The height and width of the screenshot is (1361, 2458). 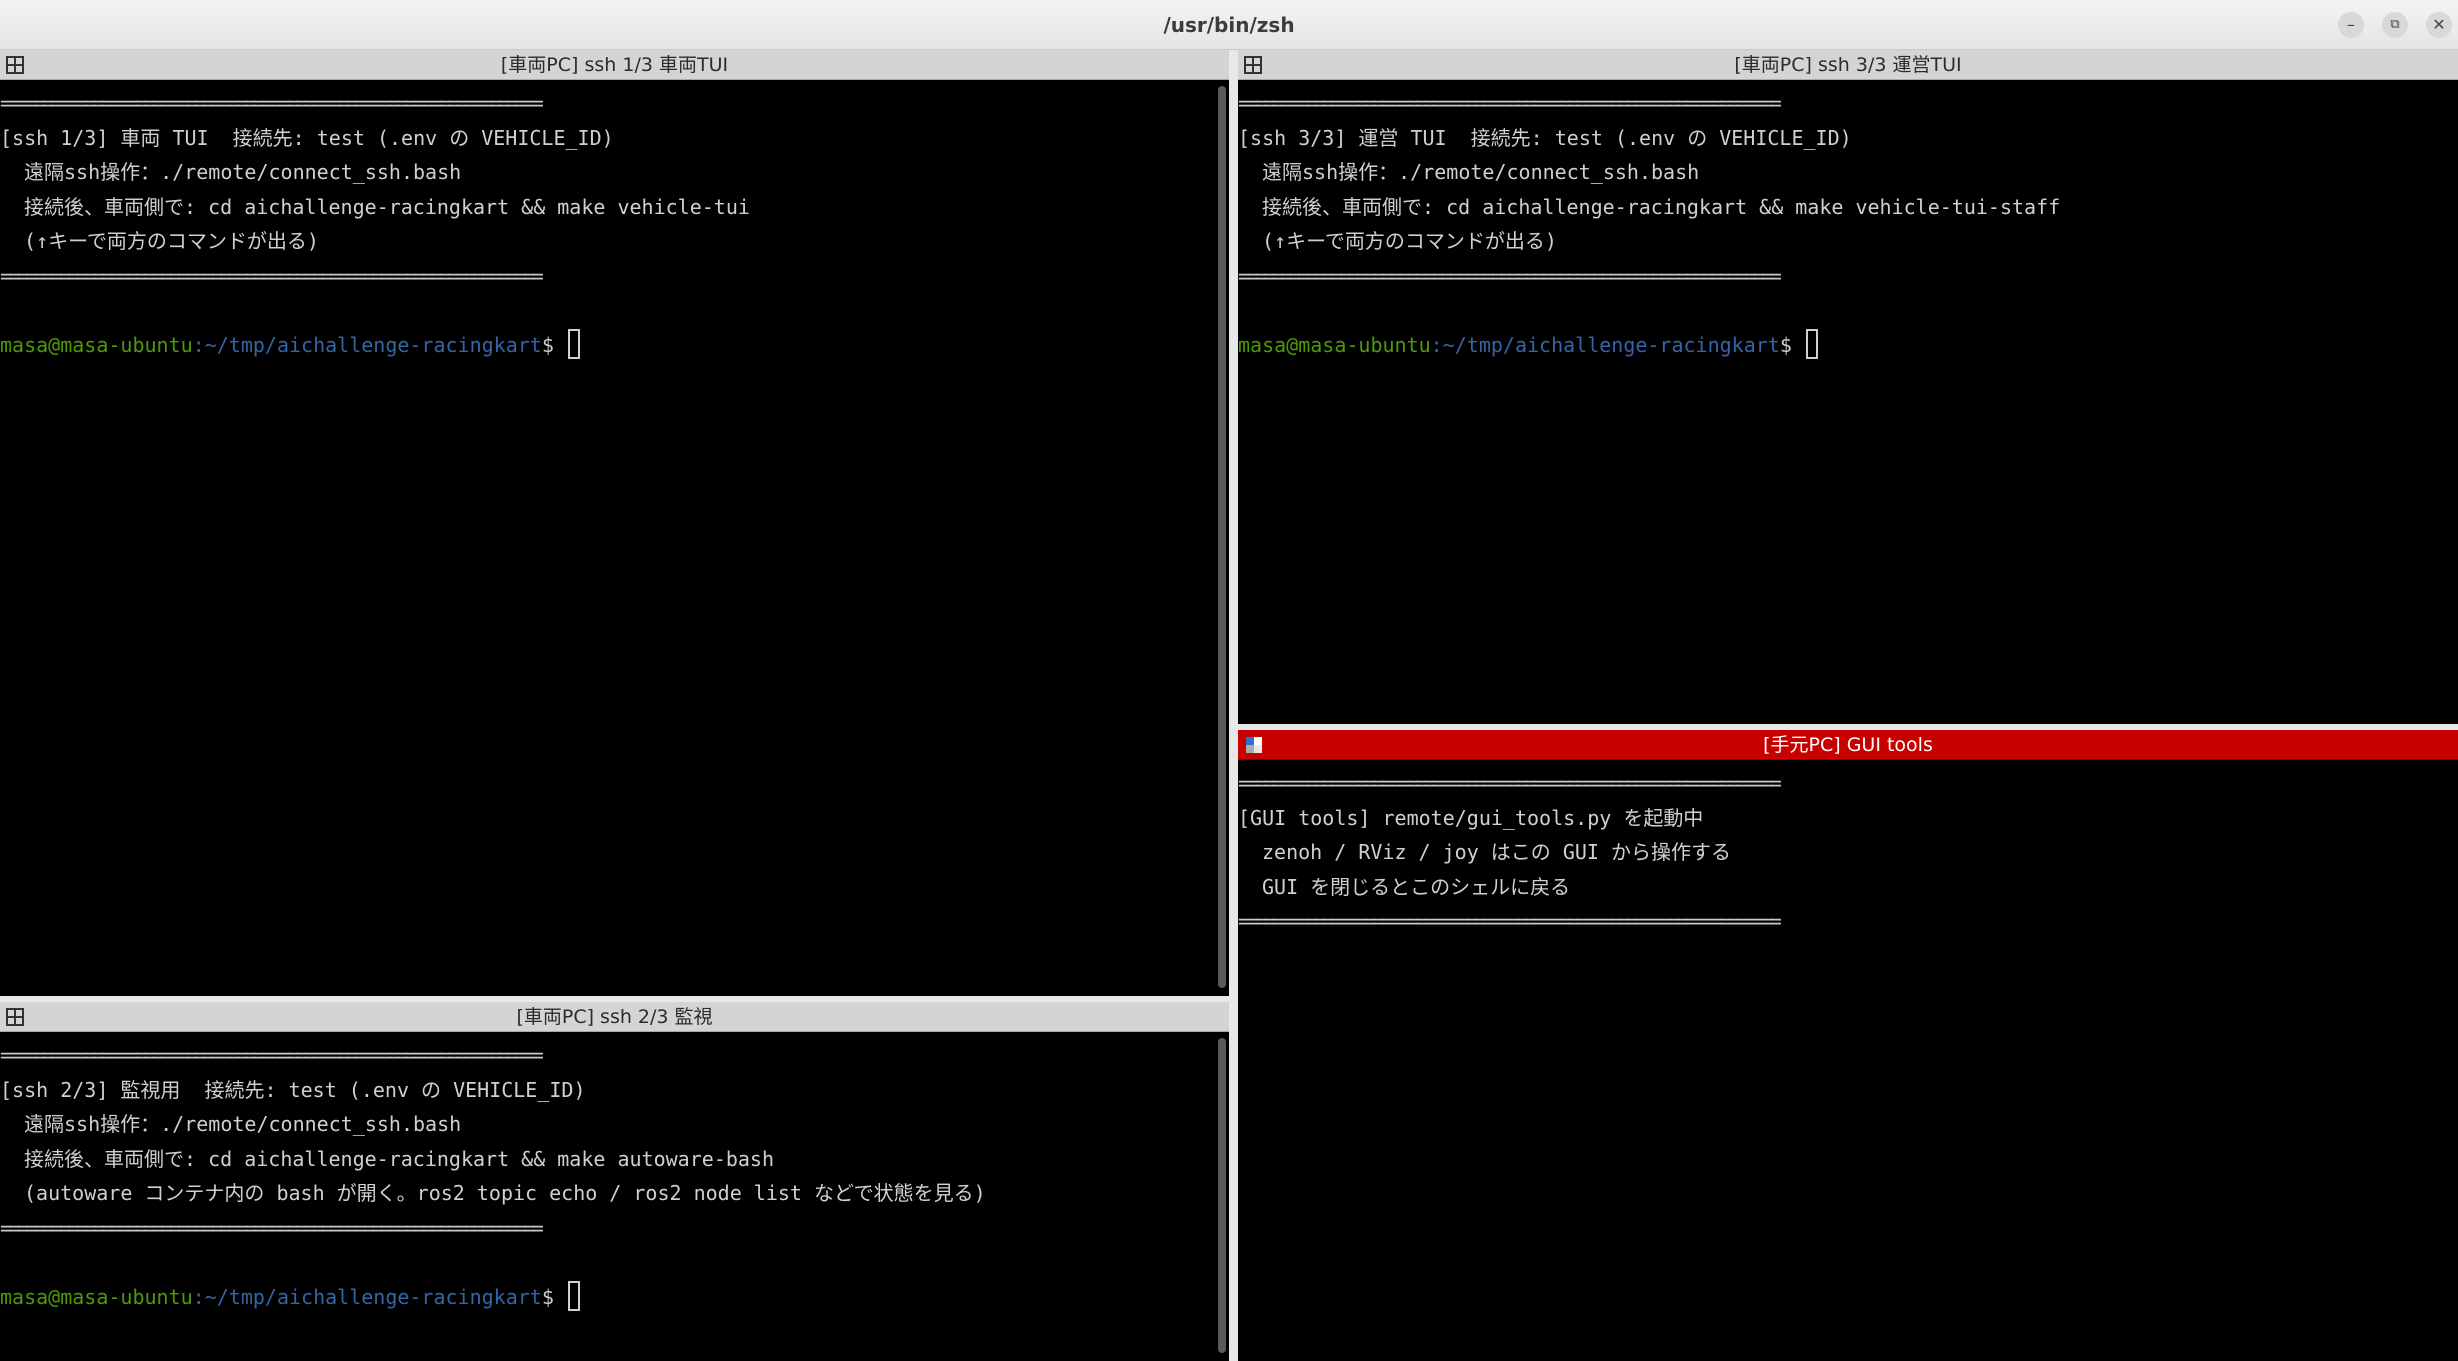 I want to click on pane-title: [車両PC] ssh 3/3 運営TUI, so click(x=1848, y=65).